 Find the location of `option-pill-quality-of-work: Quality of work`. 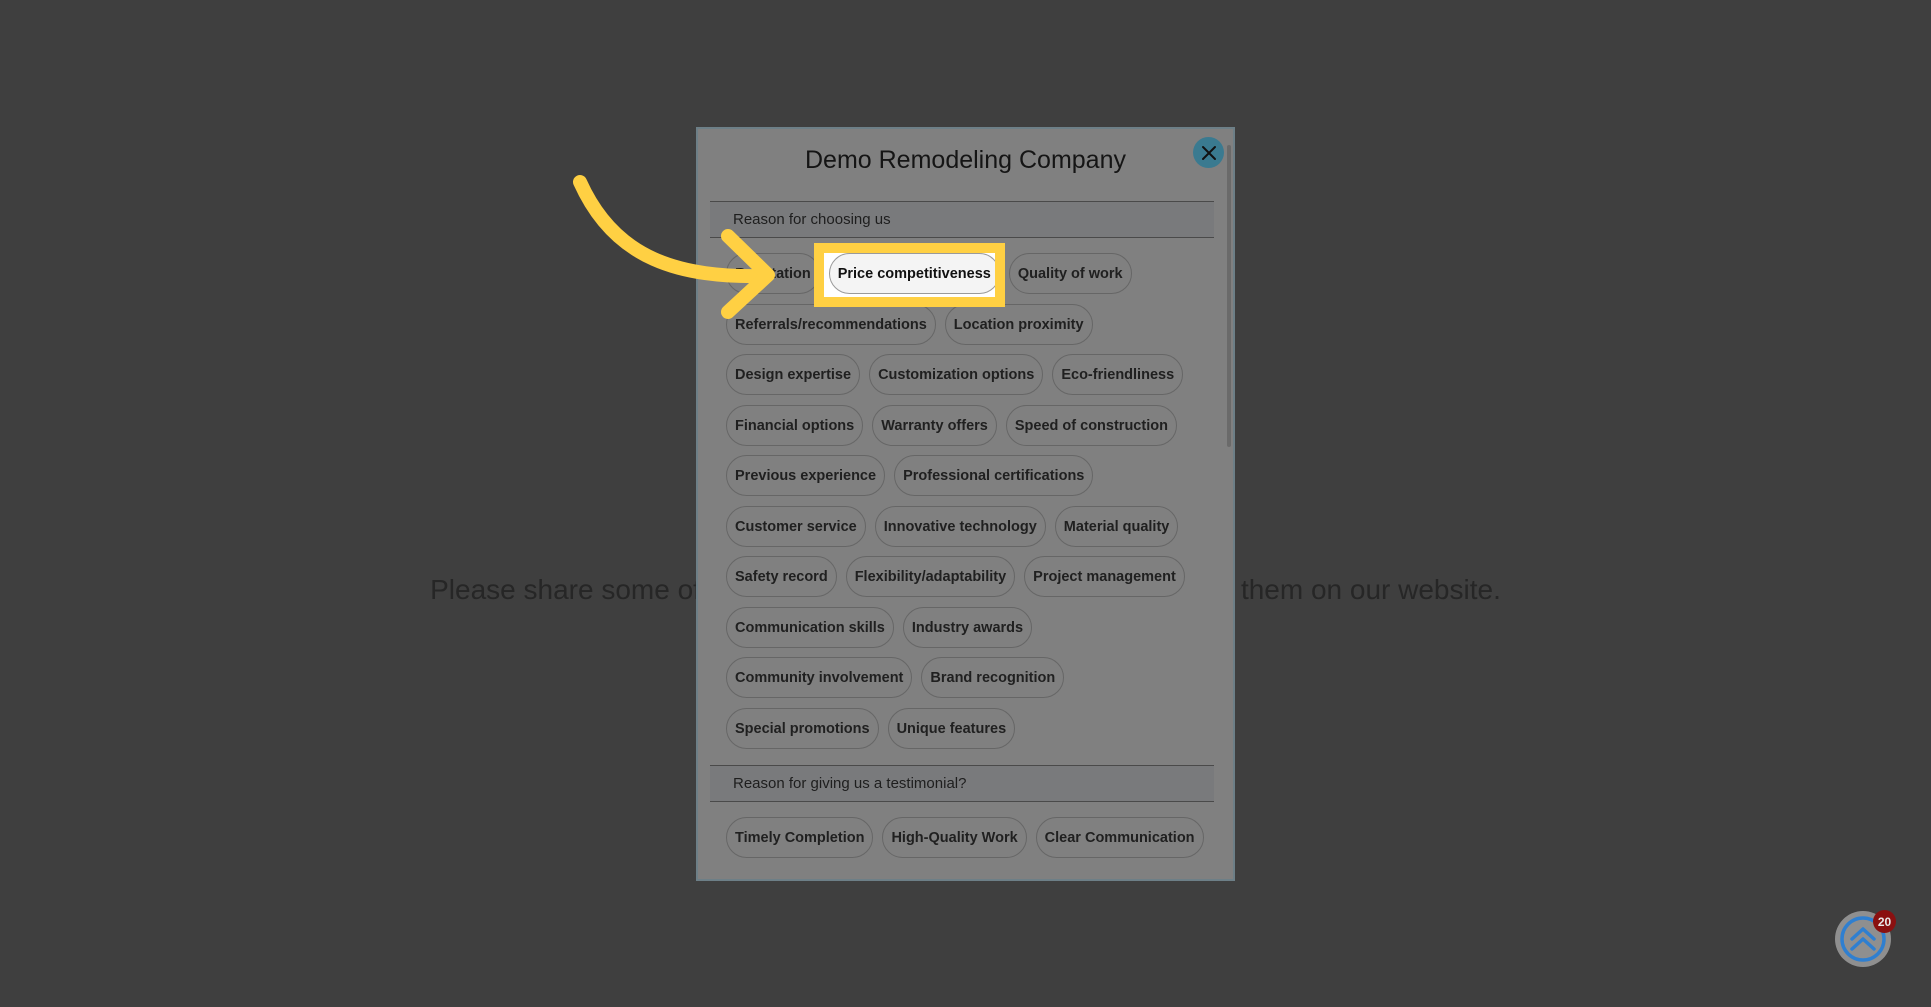

option-pill-quality-of-work: Quality of work is located at coordinates (1070, 273).